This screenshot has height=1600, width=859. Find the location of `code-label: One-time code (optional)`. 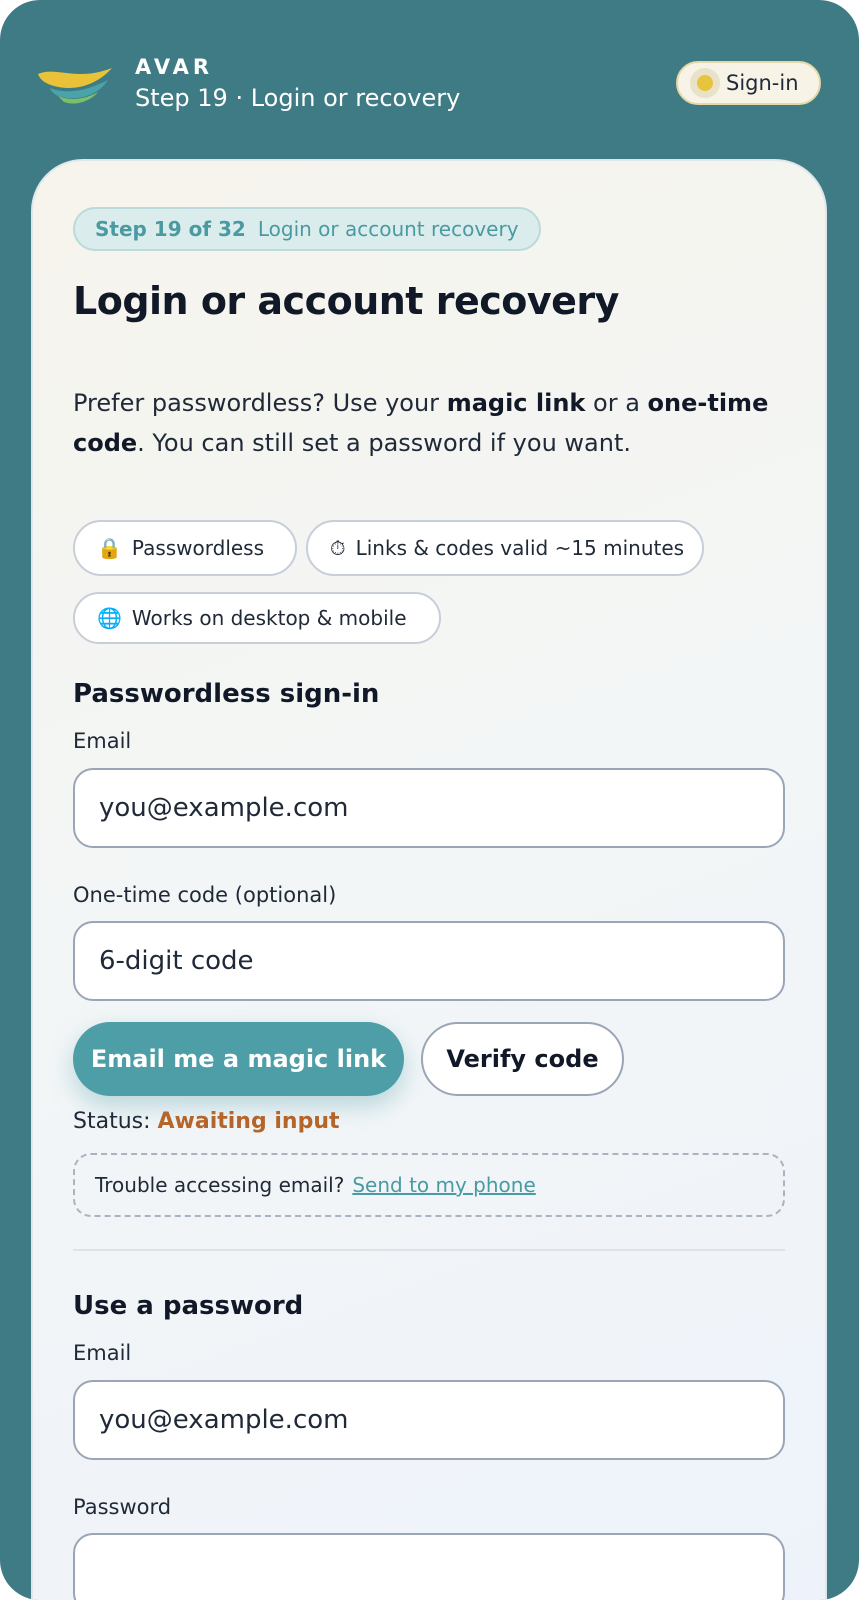

code-label: One-time code (optional) is located at coordinates (205, 895).